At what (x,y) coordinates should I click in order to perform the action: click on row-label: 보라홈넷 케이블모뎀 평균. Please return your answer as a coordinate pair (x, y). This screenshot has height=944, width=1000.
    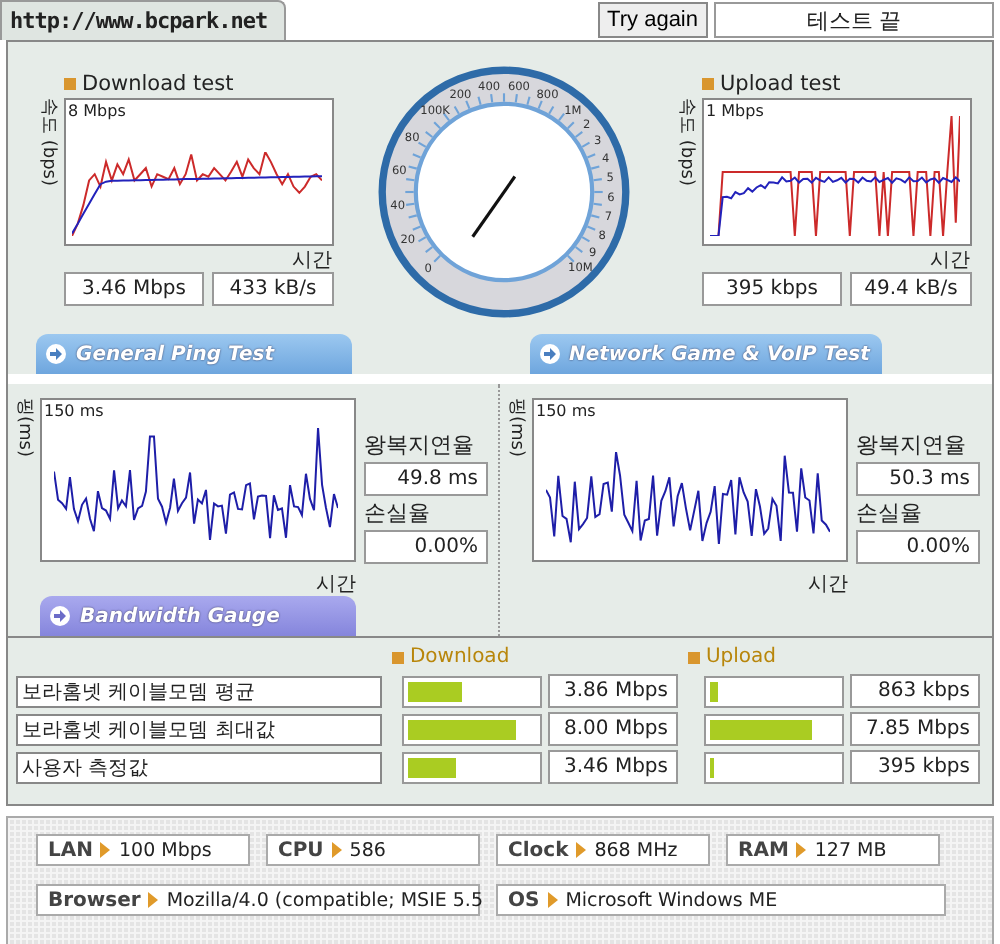
    Looking at the image, I should click on (199, 691).